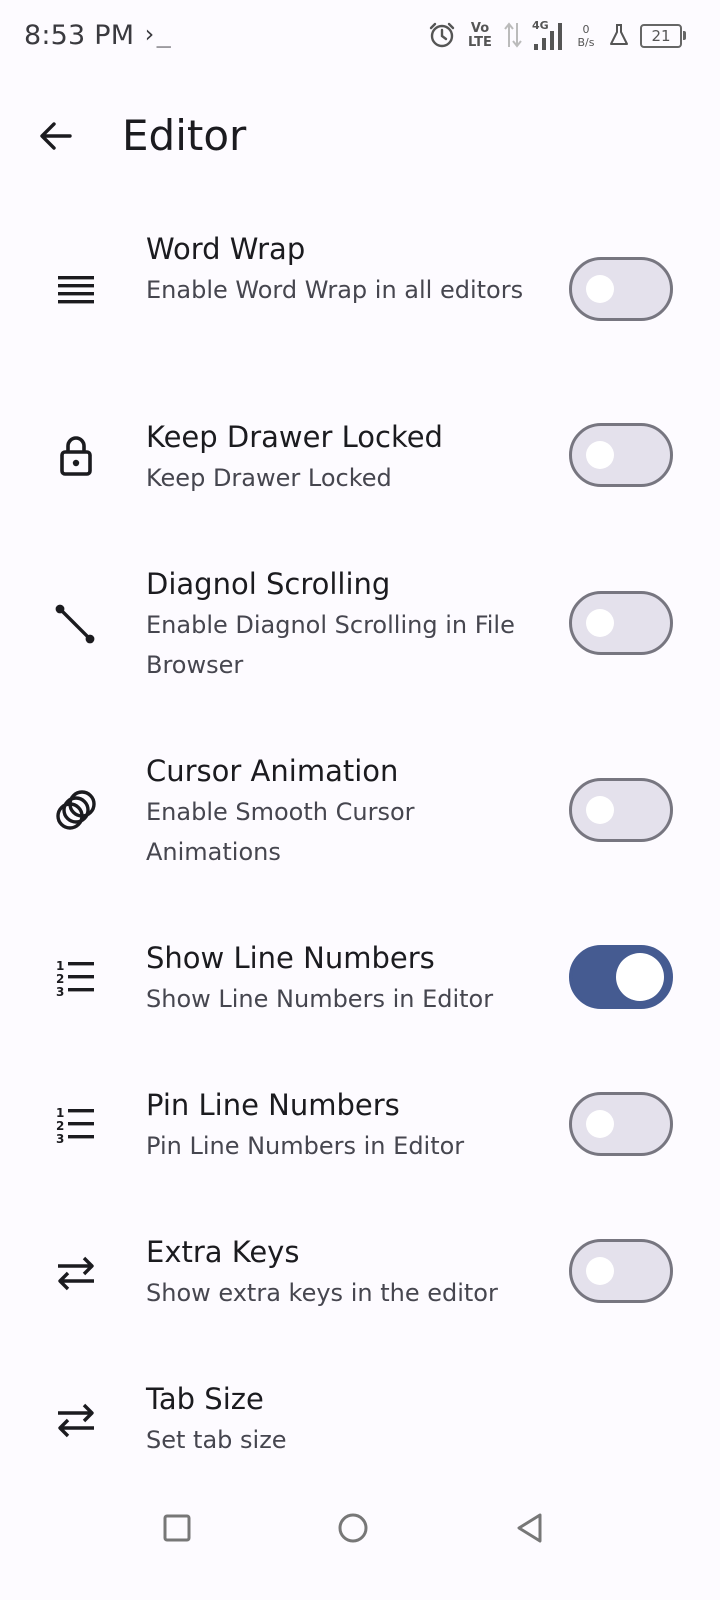  I want to click on setting-title: Cursor Animation, so click(272, 771).